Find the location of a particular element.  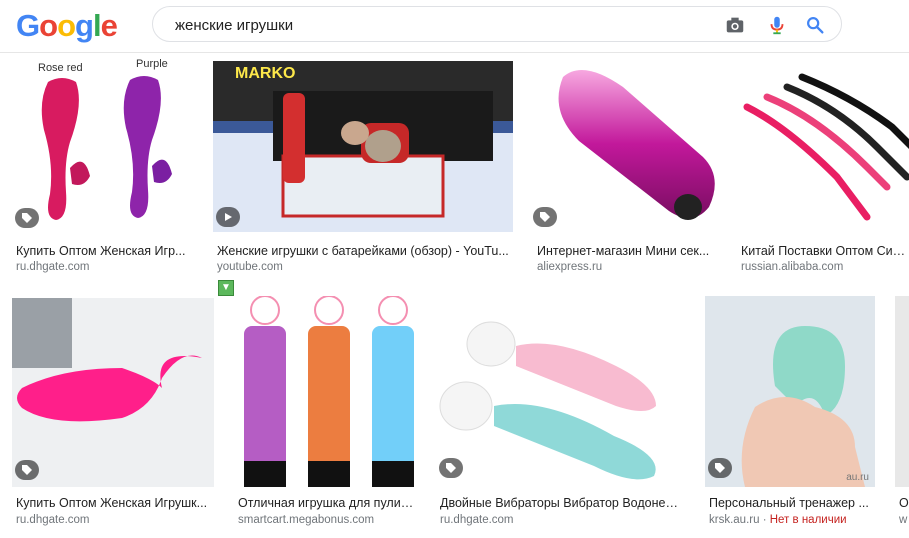

result-thumbnail: au.ru is located at coordinates (790, 391).